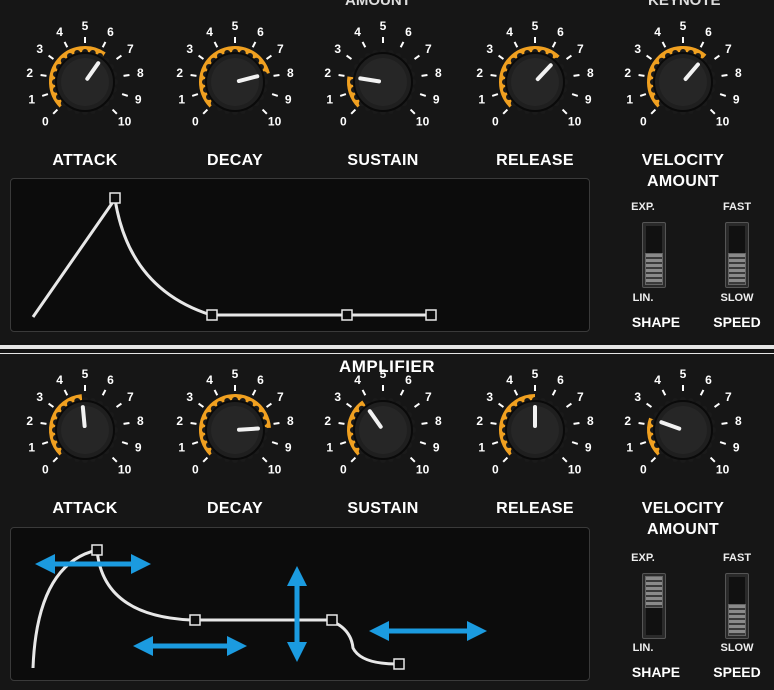  What do you see at coordinates (643, 558) in the screenshot?
I see `amp-shape-top-label: EXP.` at bounding box center [643, 558].